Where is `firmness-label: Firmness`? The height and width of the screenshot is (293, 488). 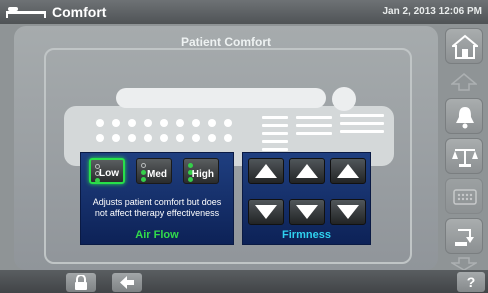 firmness-label: Firmness is located at coordinates (306, 235).